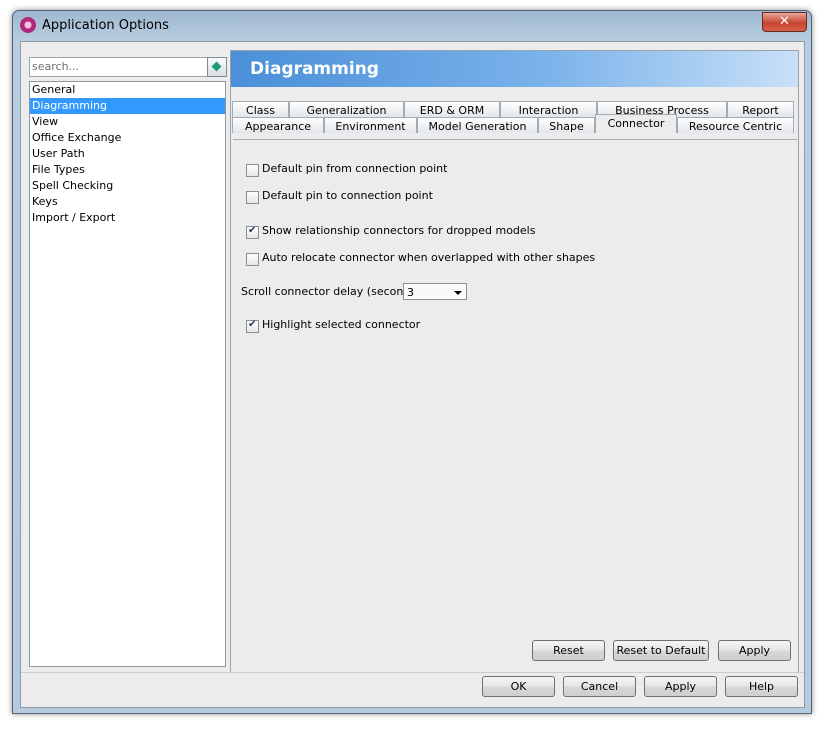 The width and height of the screenshot is (832, 732). Describe the element at coordinates (341, 324) in the screenshot. I see `highlight-selected-label: Highlight selected connector` at that location.